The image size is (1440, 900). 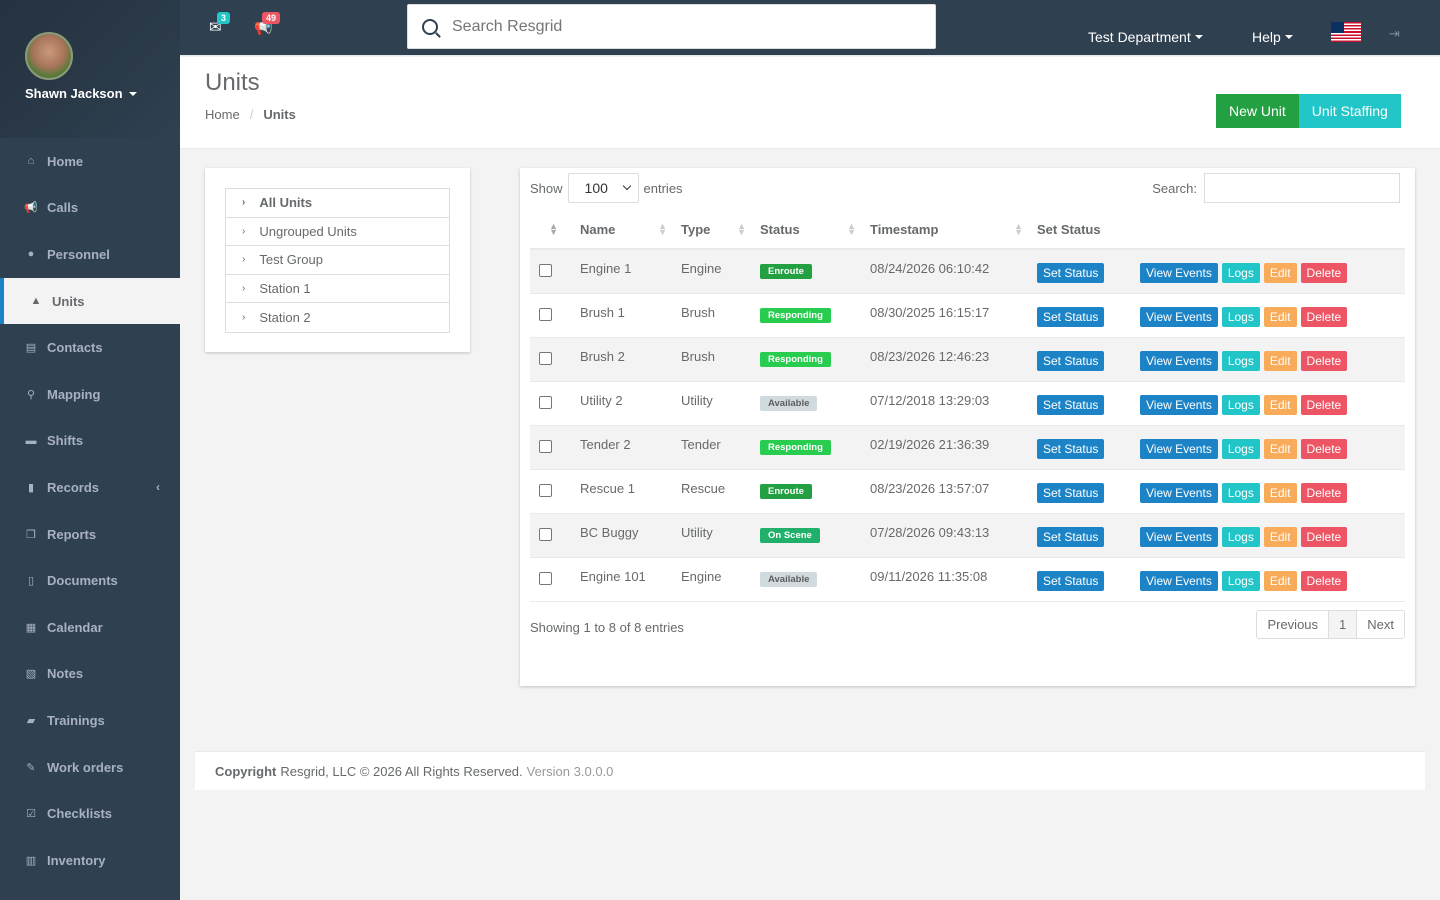 I want to click on pagination-page: 1, so click(x=1343, y=624).